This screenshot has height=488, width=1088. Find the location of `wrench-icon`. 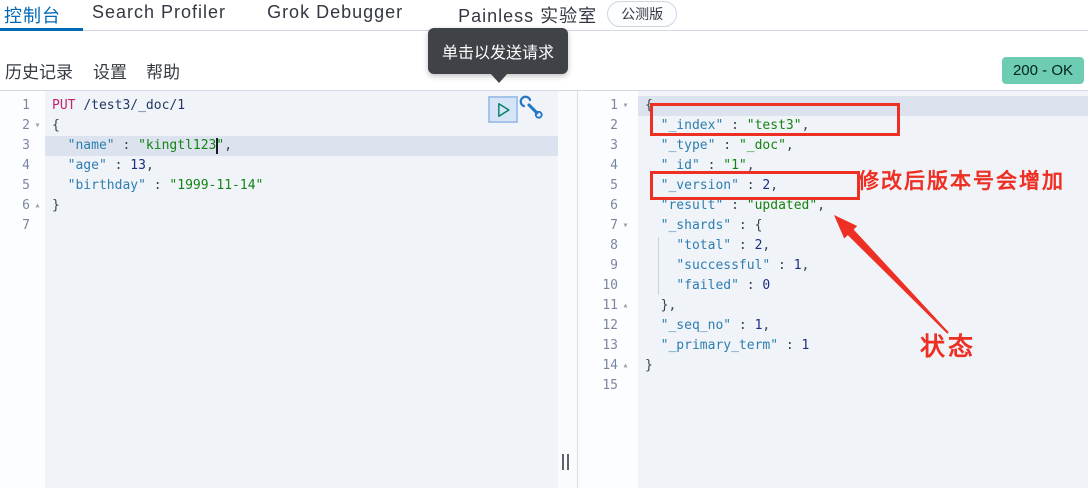

wrench-icon is located at coordinates (531, 107).